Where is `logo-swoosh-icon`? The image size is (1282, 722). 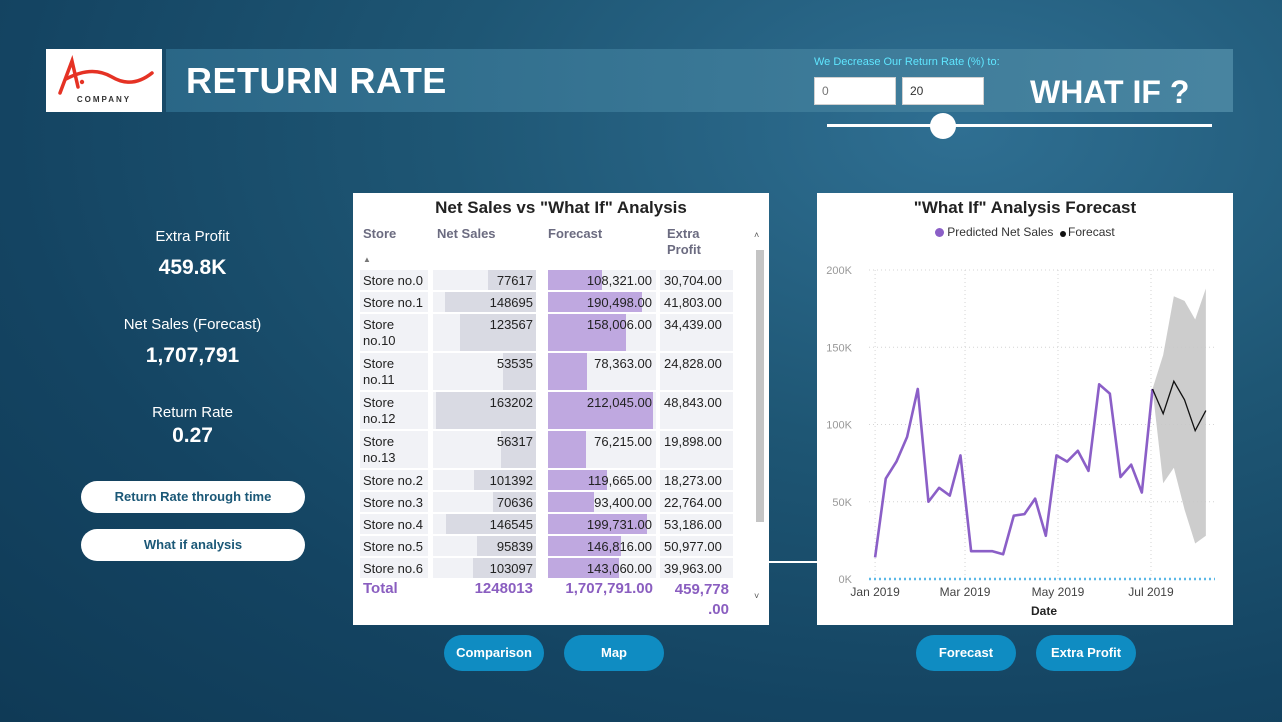
logo-swoosh-icon is located at coordinates (106, 75).